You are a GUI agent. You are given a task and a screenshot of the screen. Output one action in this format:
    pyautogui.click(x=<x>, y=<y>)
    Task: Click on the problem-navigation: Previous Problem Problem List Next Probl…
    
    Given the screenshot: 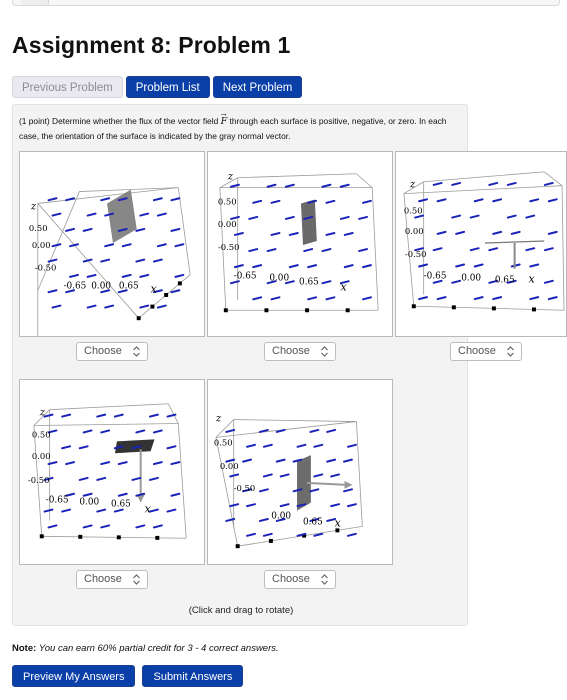 What is the action you would take?
    pyautogui.click(x=157, y=87)
    